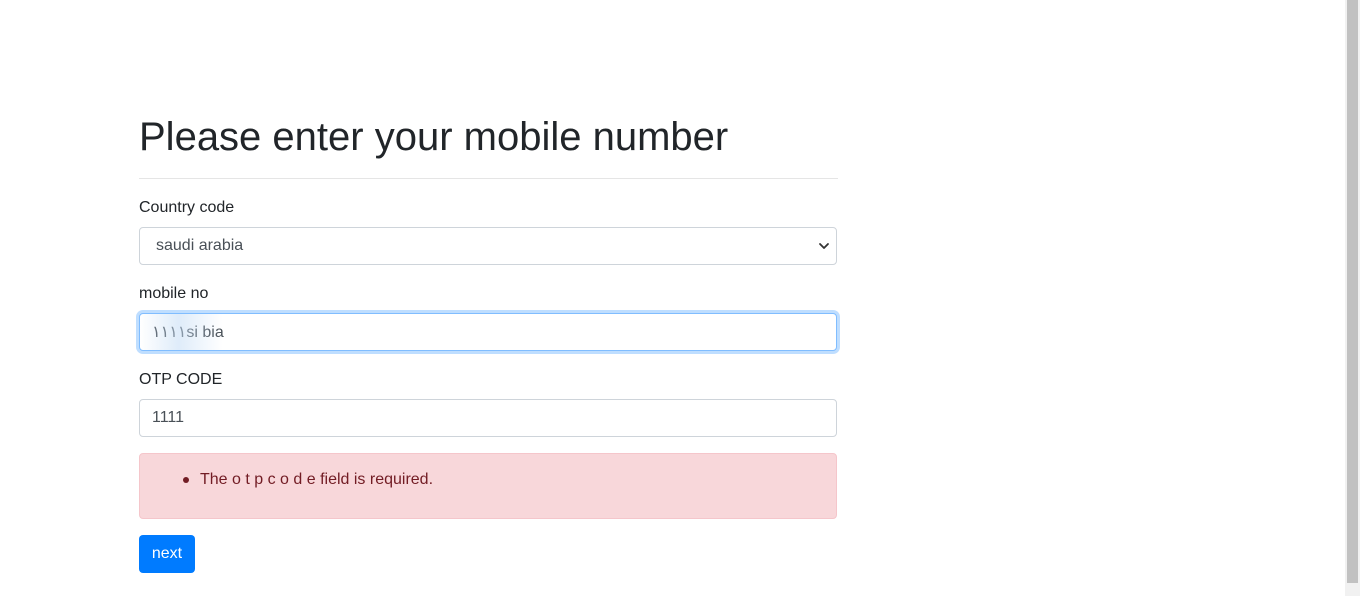 This screenshot has width=1360, height=596. I want to click on chevron-down-icon, so click(824, 246).